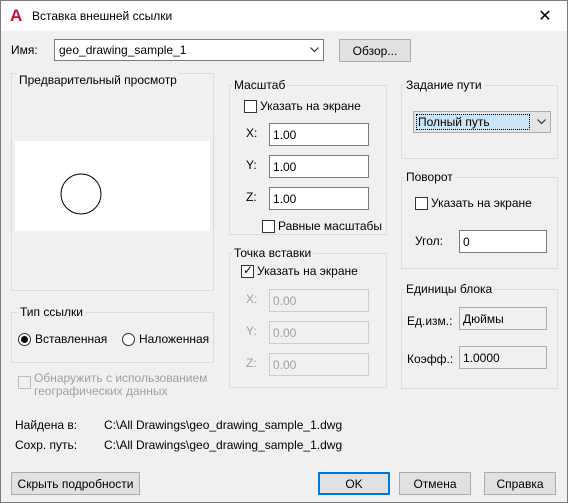 The image size is (568, 503). Describe the element at coordinates (354, 483) in the screenshot. I see `ok-button: OK` at that location.